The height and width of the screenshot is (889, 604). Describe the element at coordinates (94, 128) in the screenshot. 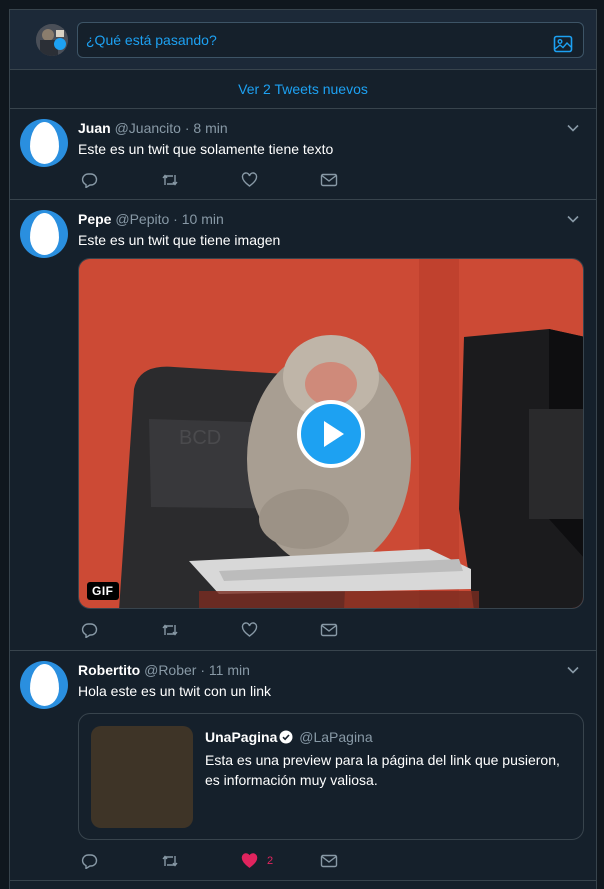

I see `author-name: Juan` at that location.